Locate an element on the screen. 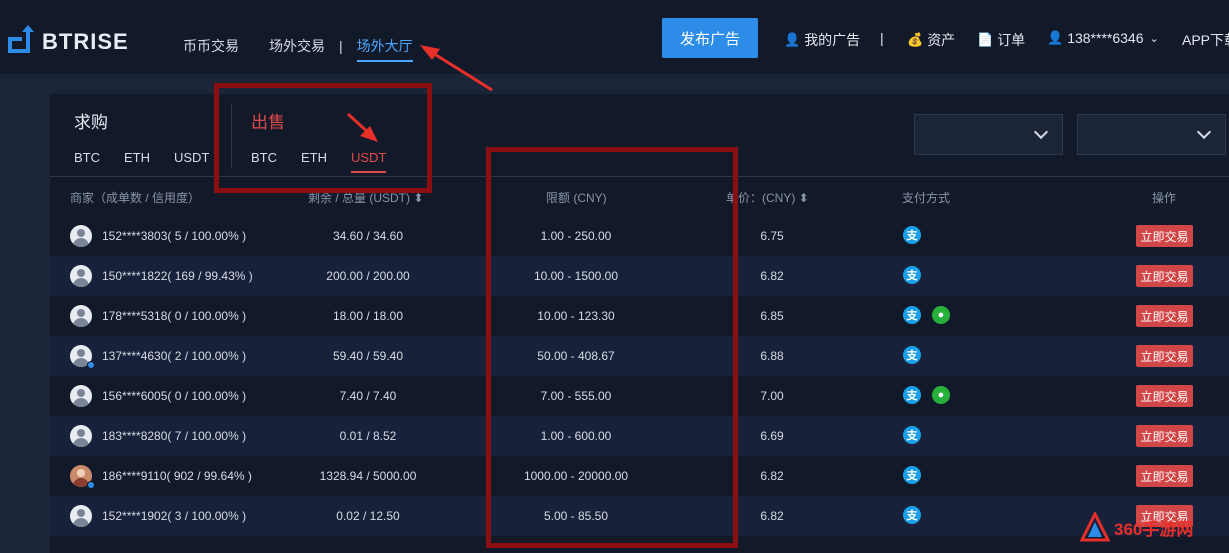  merchant-info: 137****4630( 2 / 100.00% ) is located at coordinates (174, 356).